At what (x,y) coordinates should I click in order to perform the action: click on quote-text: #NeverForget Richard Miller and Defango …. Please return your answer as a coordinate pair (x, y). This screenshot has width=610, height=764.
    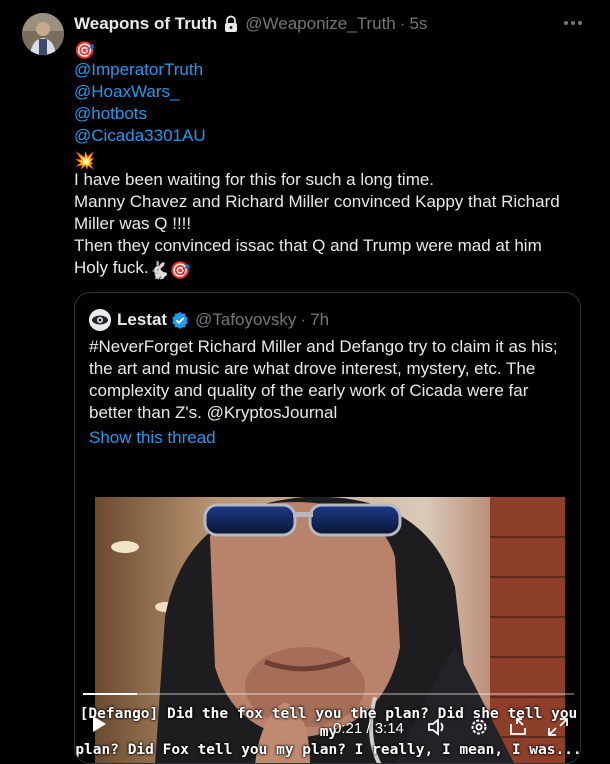
    Looking at the image, I should click on (334, 380).